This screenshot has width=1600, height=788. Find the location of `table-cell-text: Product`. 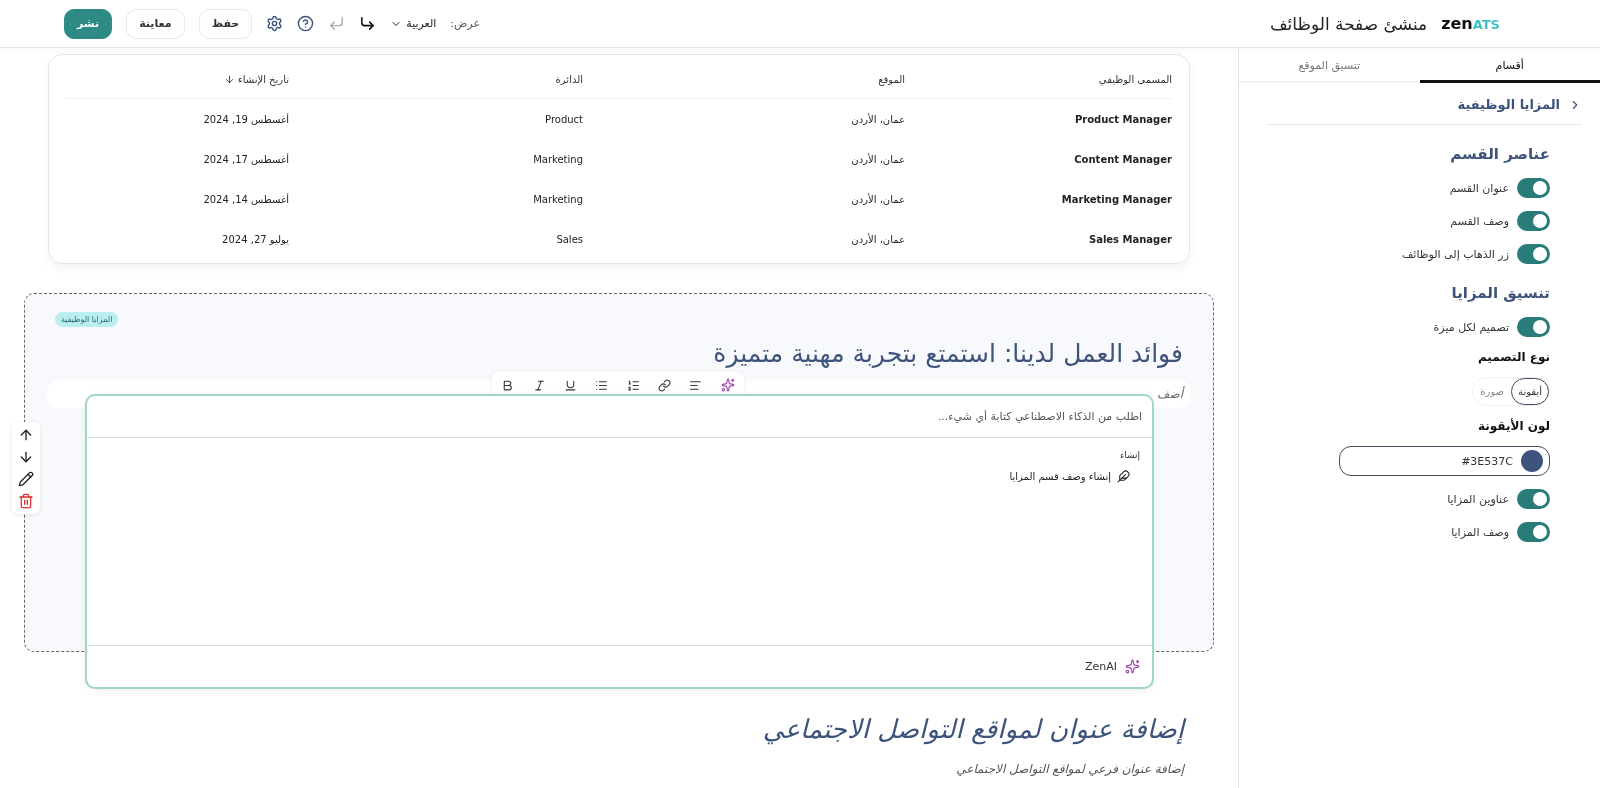

table-cell-text: Product is located at coordinates (563, 119).